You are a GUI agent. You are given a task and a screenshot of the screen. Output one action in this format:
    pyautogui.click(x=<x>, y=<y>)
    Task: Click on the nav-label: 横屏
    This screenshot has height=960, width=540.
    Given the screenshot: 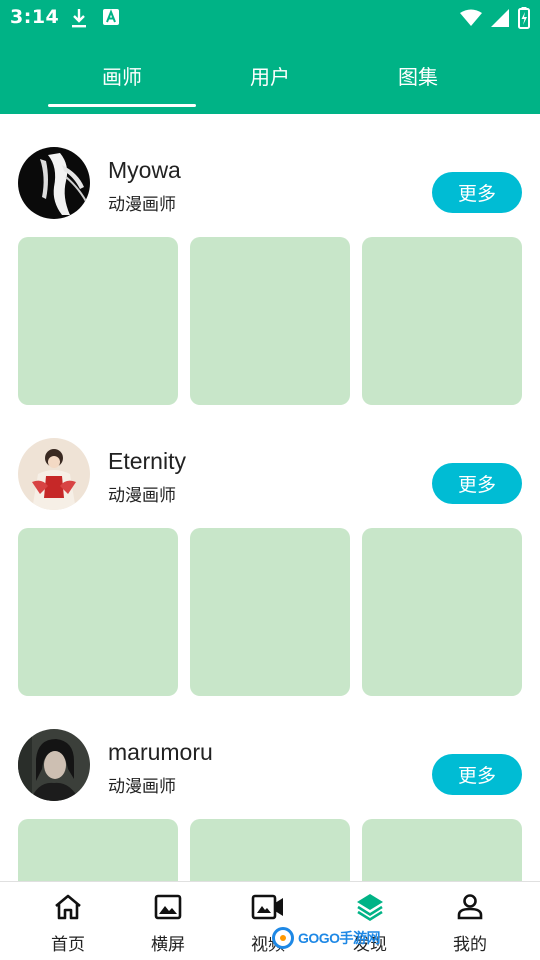 What is the action you would take?
    pyautogui.click(x=168, y=945)
    